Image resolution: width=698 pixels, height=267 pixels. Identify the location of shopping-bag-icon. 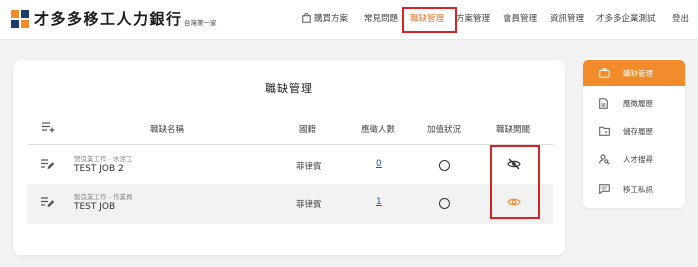
(306, 18).